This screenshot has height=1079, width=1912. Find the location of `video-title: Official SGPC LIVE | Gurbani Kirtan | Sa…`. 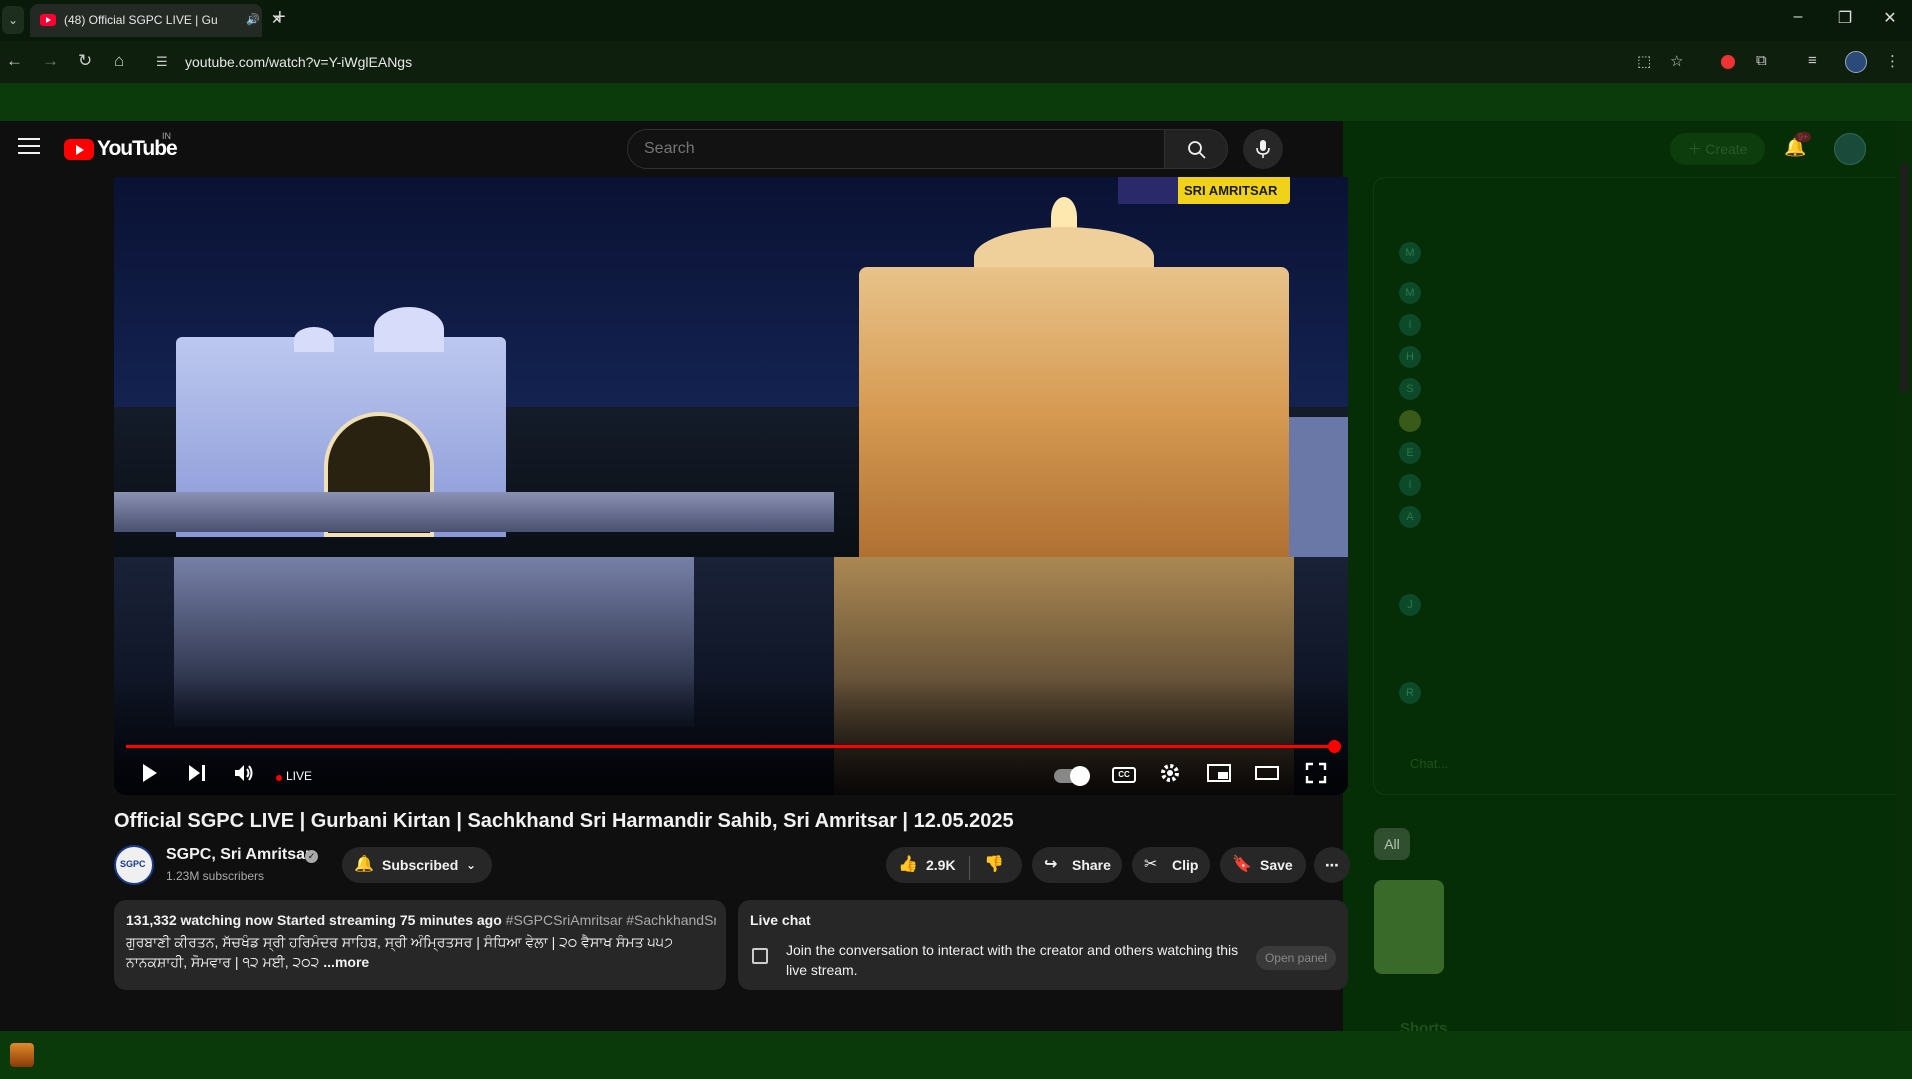

video-title: Official SGPC LIVE | Gurbani Kirtan | Sa… is located at coordinates (564, 821).